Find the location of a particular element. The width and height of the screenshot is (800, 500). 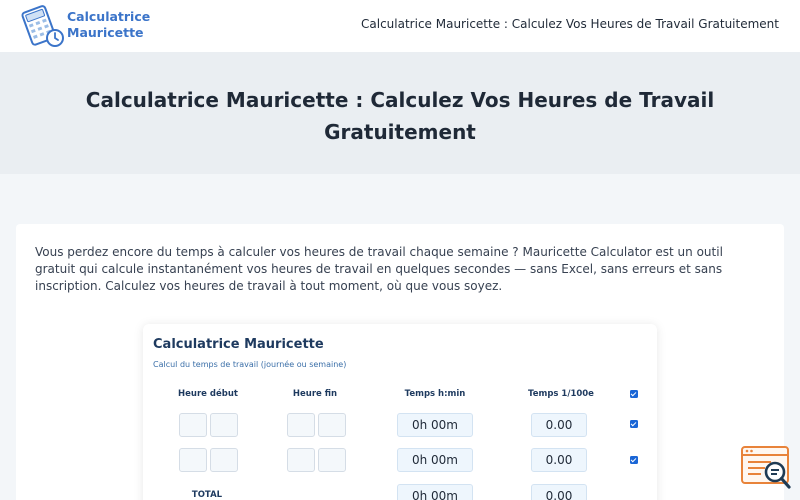

search-document-icon is located at coordinates (767, 468).